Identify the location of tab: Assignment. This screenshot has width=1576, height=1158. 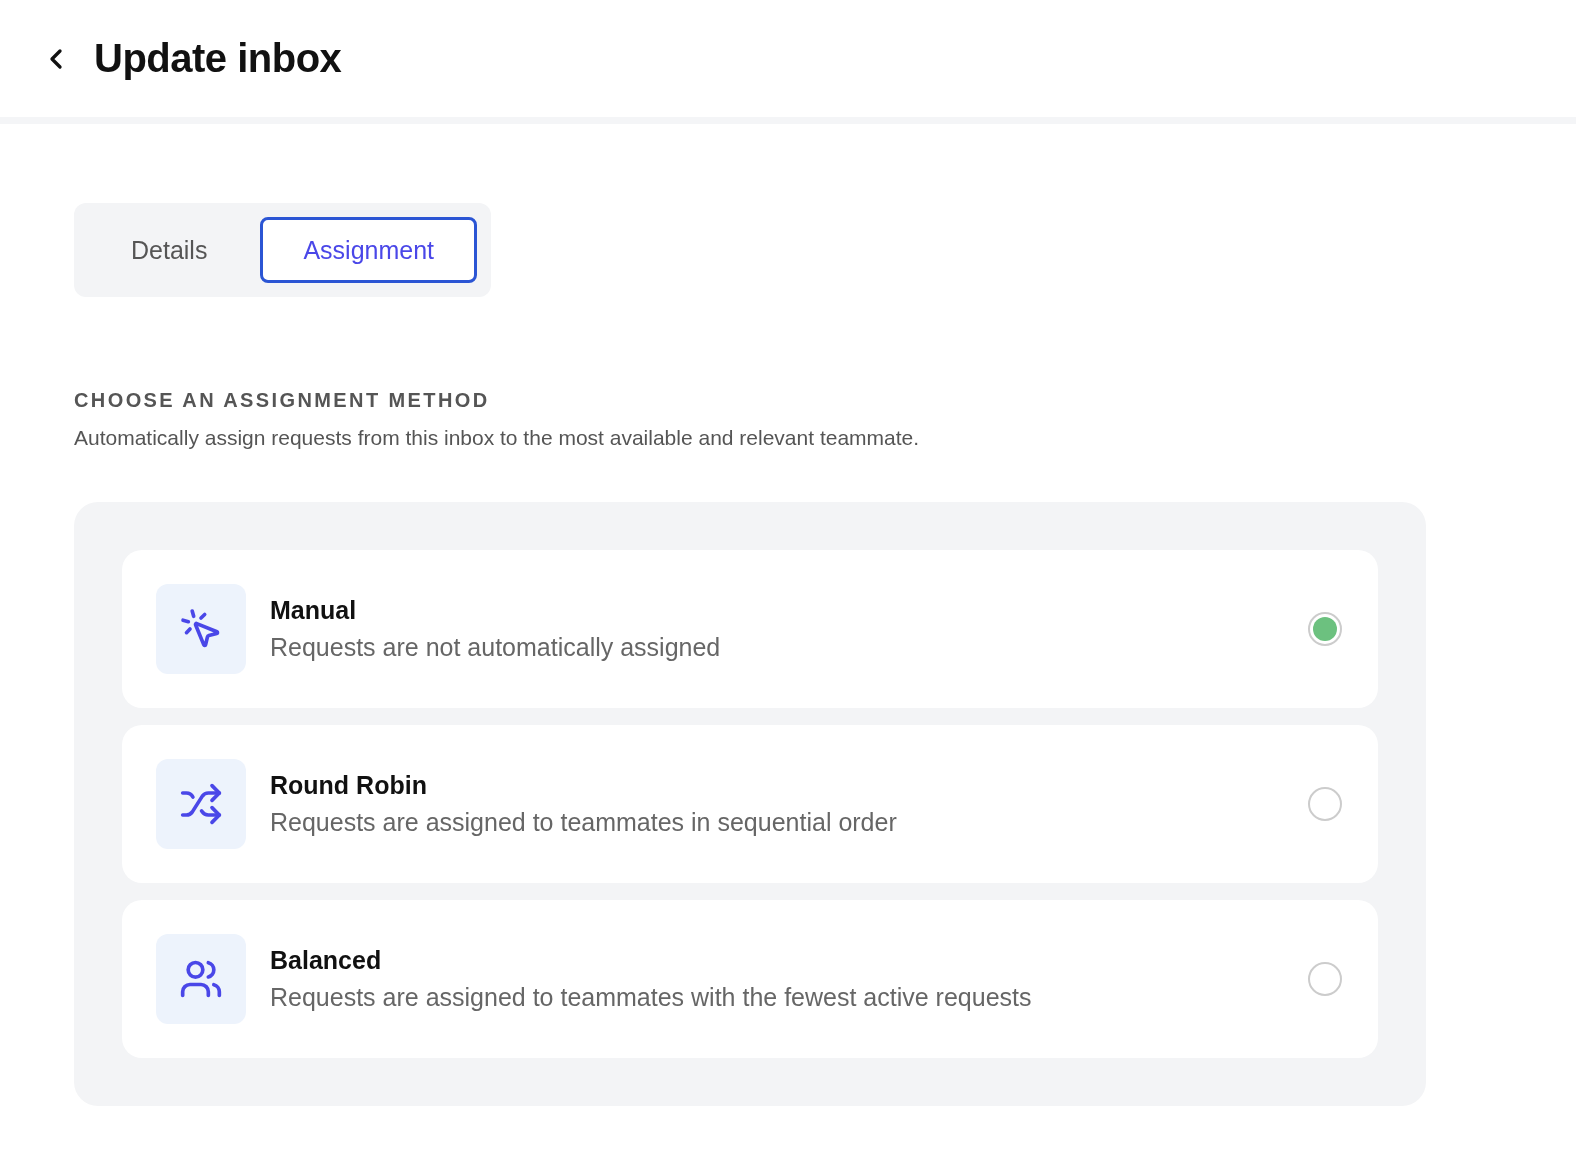
(369, 250).